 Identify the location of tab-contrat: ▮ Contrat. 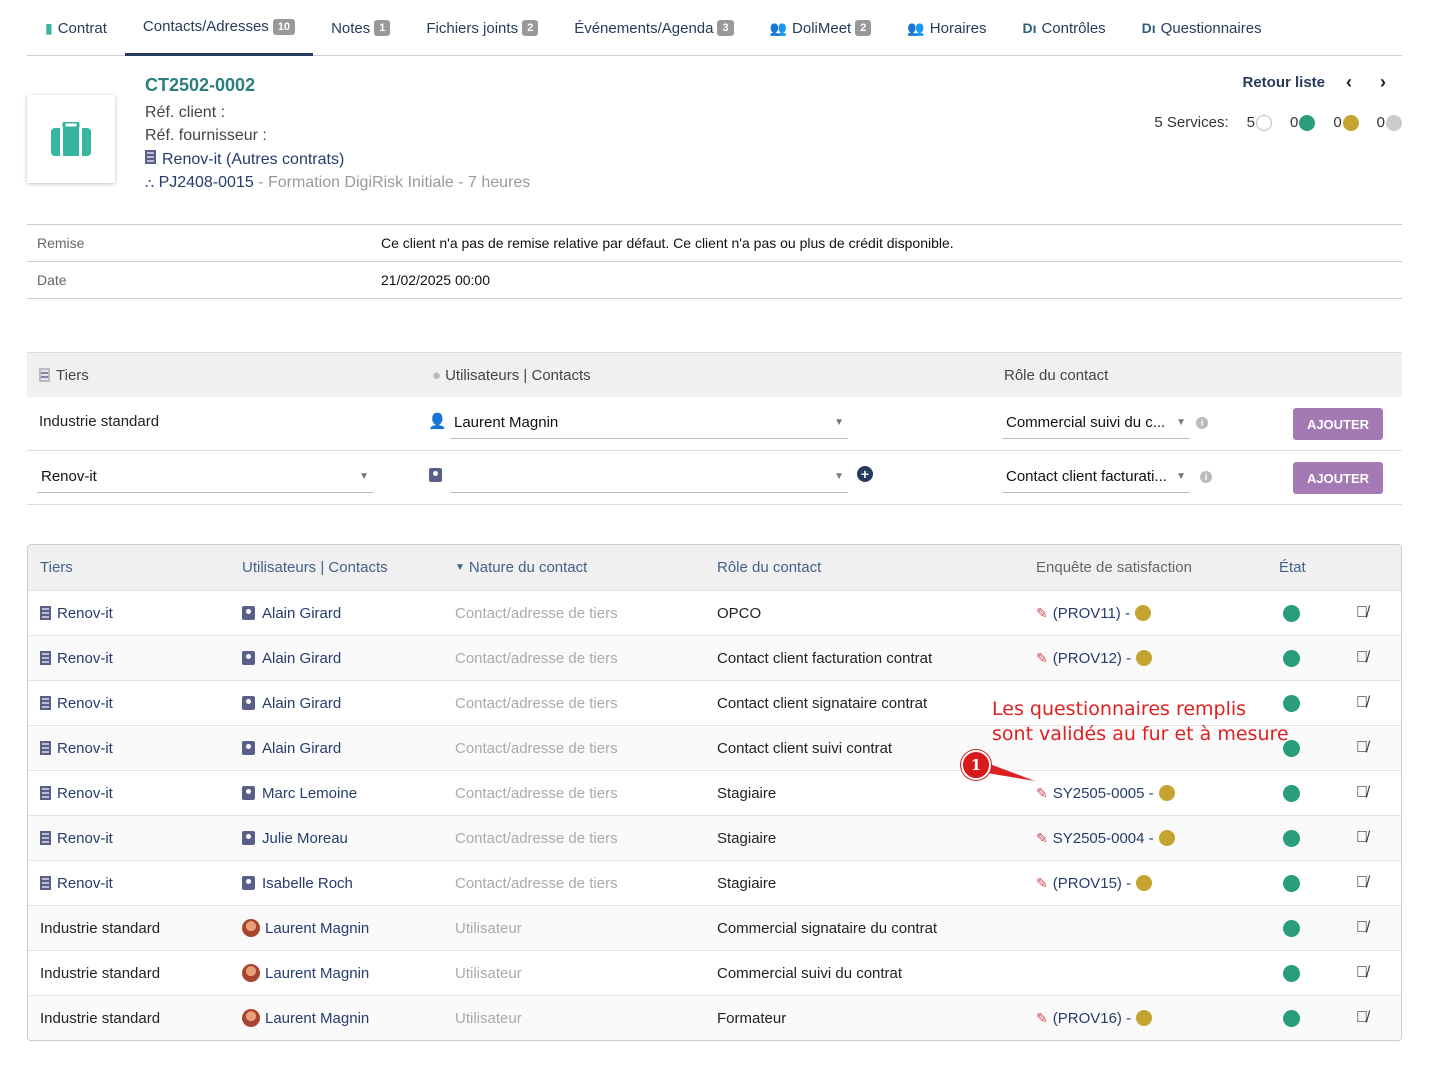
(76, 28).